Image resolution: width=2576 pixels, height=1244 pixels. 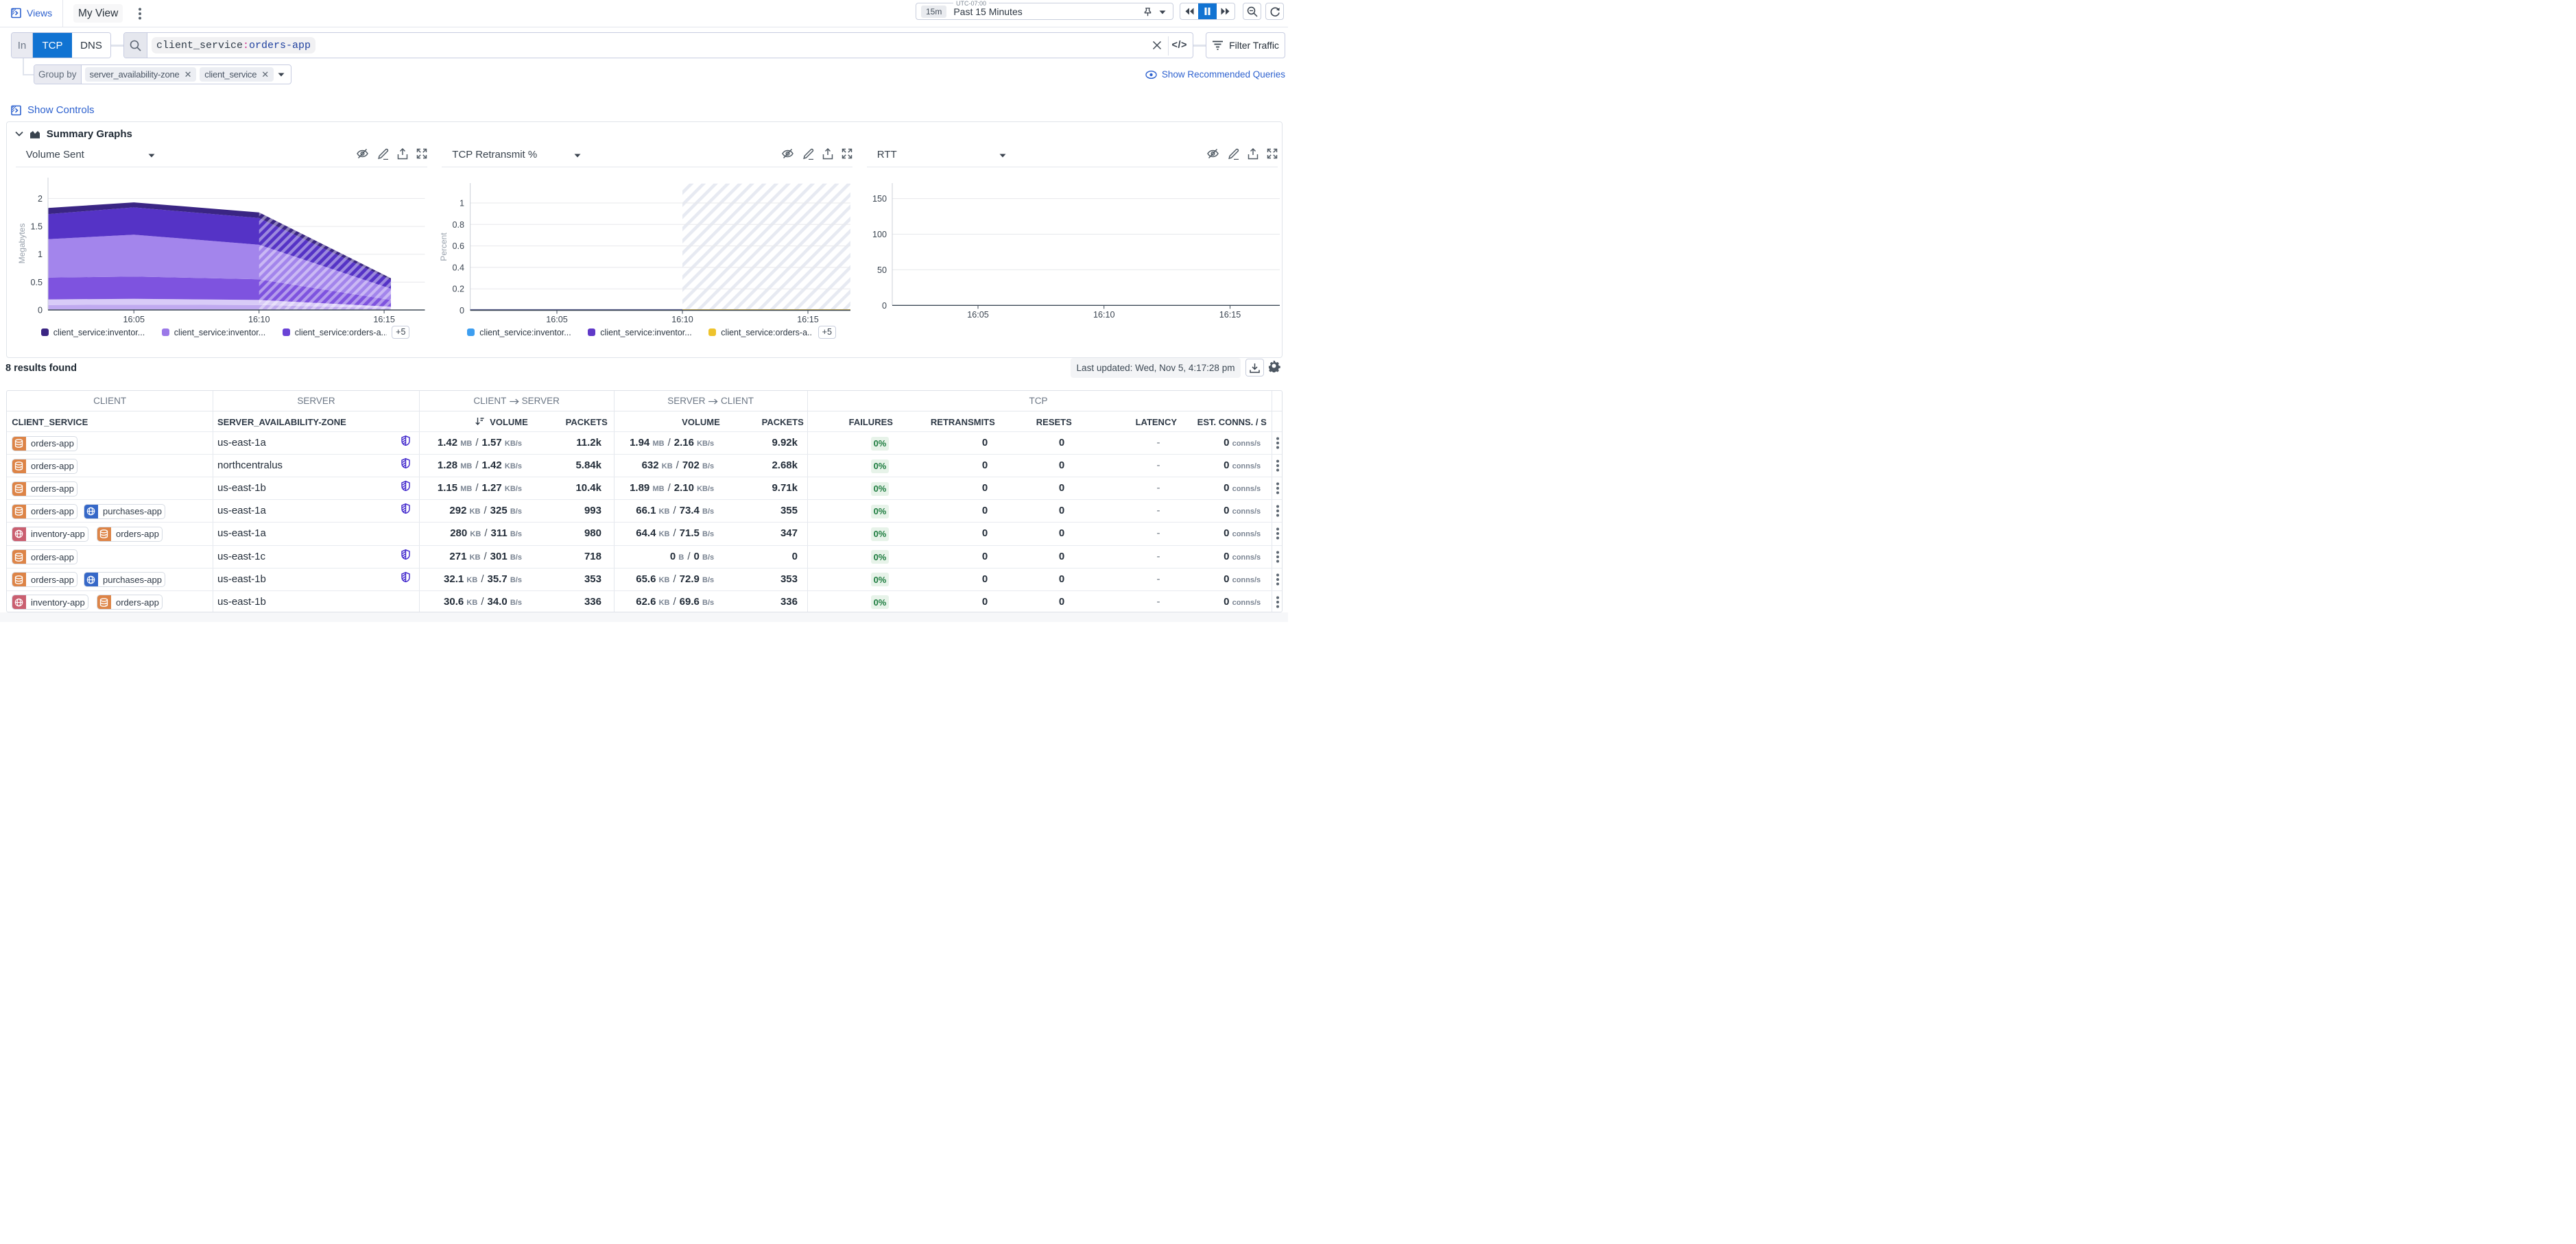 What do you see at coordinates (458, 267) in the screenshot?
I see `svg-text: 0.4` at bounding box center [458, 267].